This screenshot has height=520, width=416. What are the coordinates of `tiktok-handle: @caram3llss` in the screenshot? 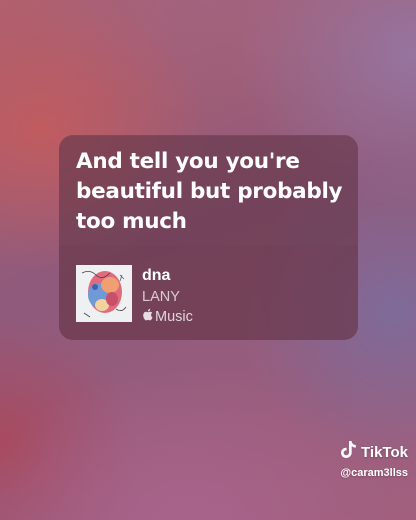 It's located at (374, 473).